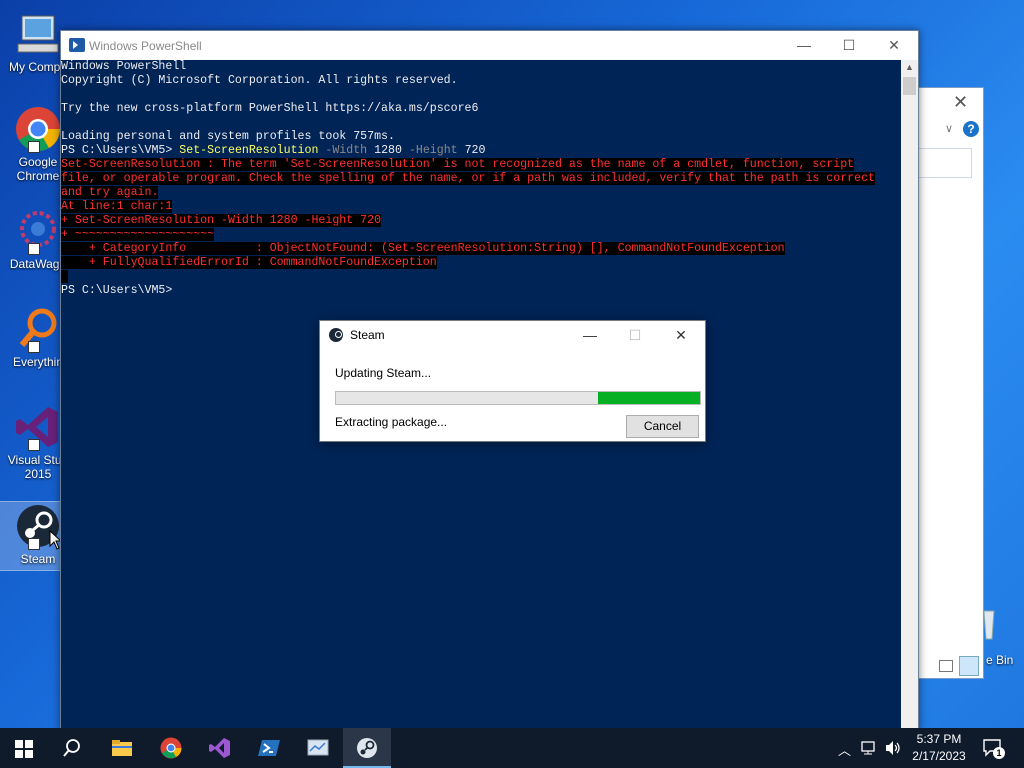  What do you see at coordinates (518, 398) in the screenshot?
I see `progress-bar` at bounding box center [518, 398].